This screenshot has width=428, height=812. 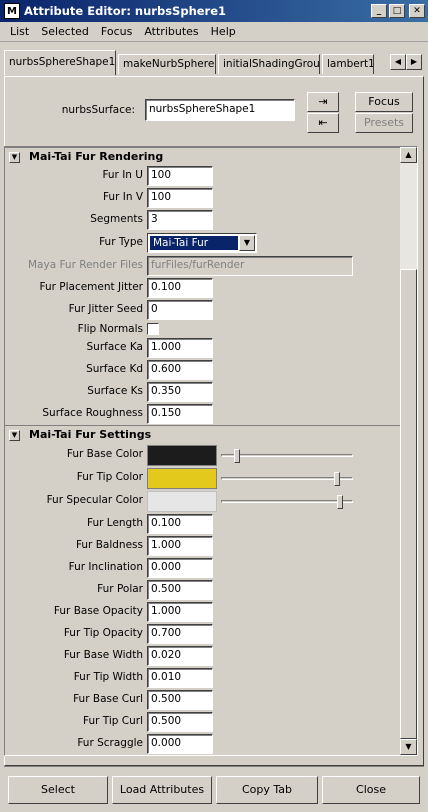 I want to click on scroll-up-icon: ▲, so click(x=408, y=155).